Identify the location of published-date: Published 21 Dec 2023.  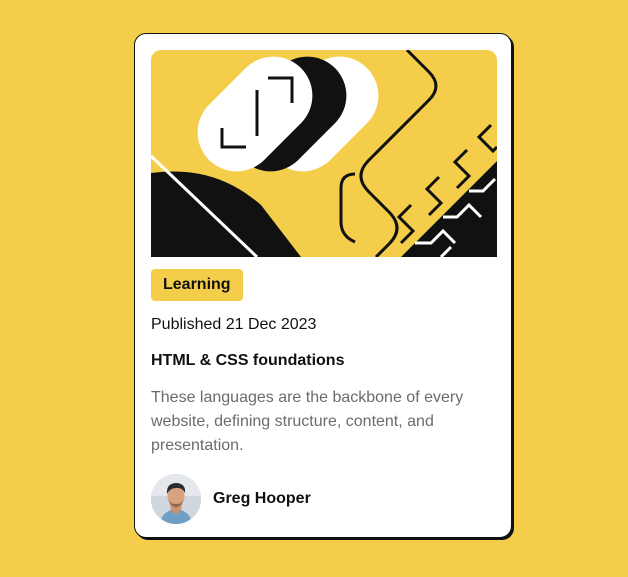
(234, 324).